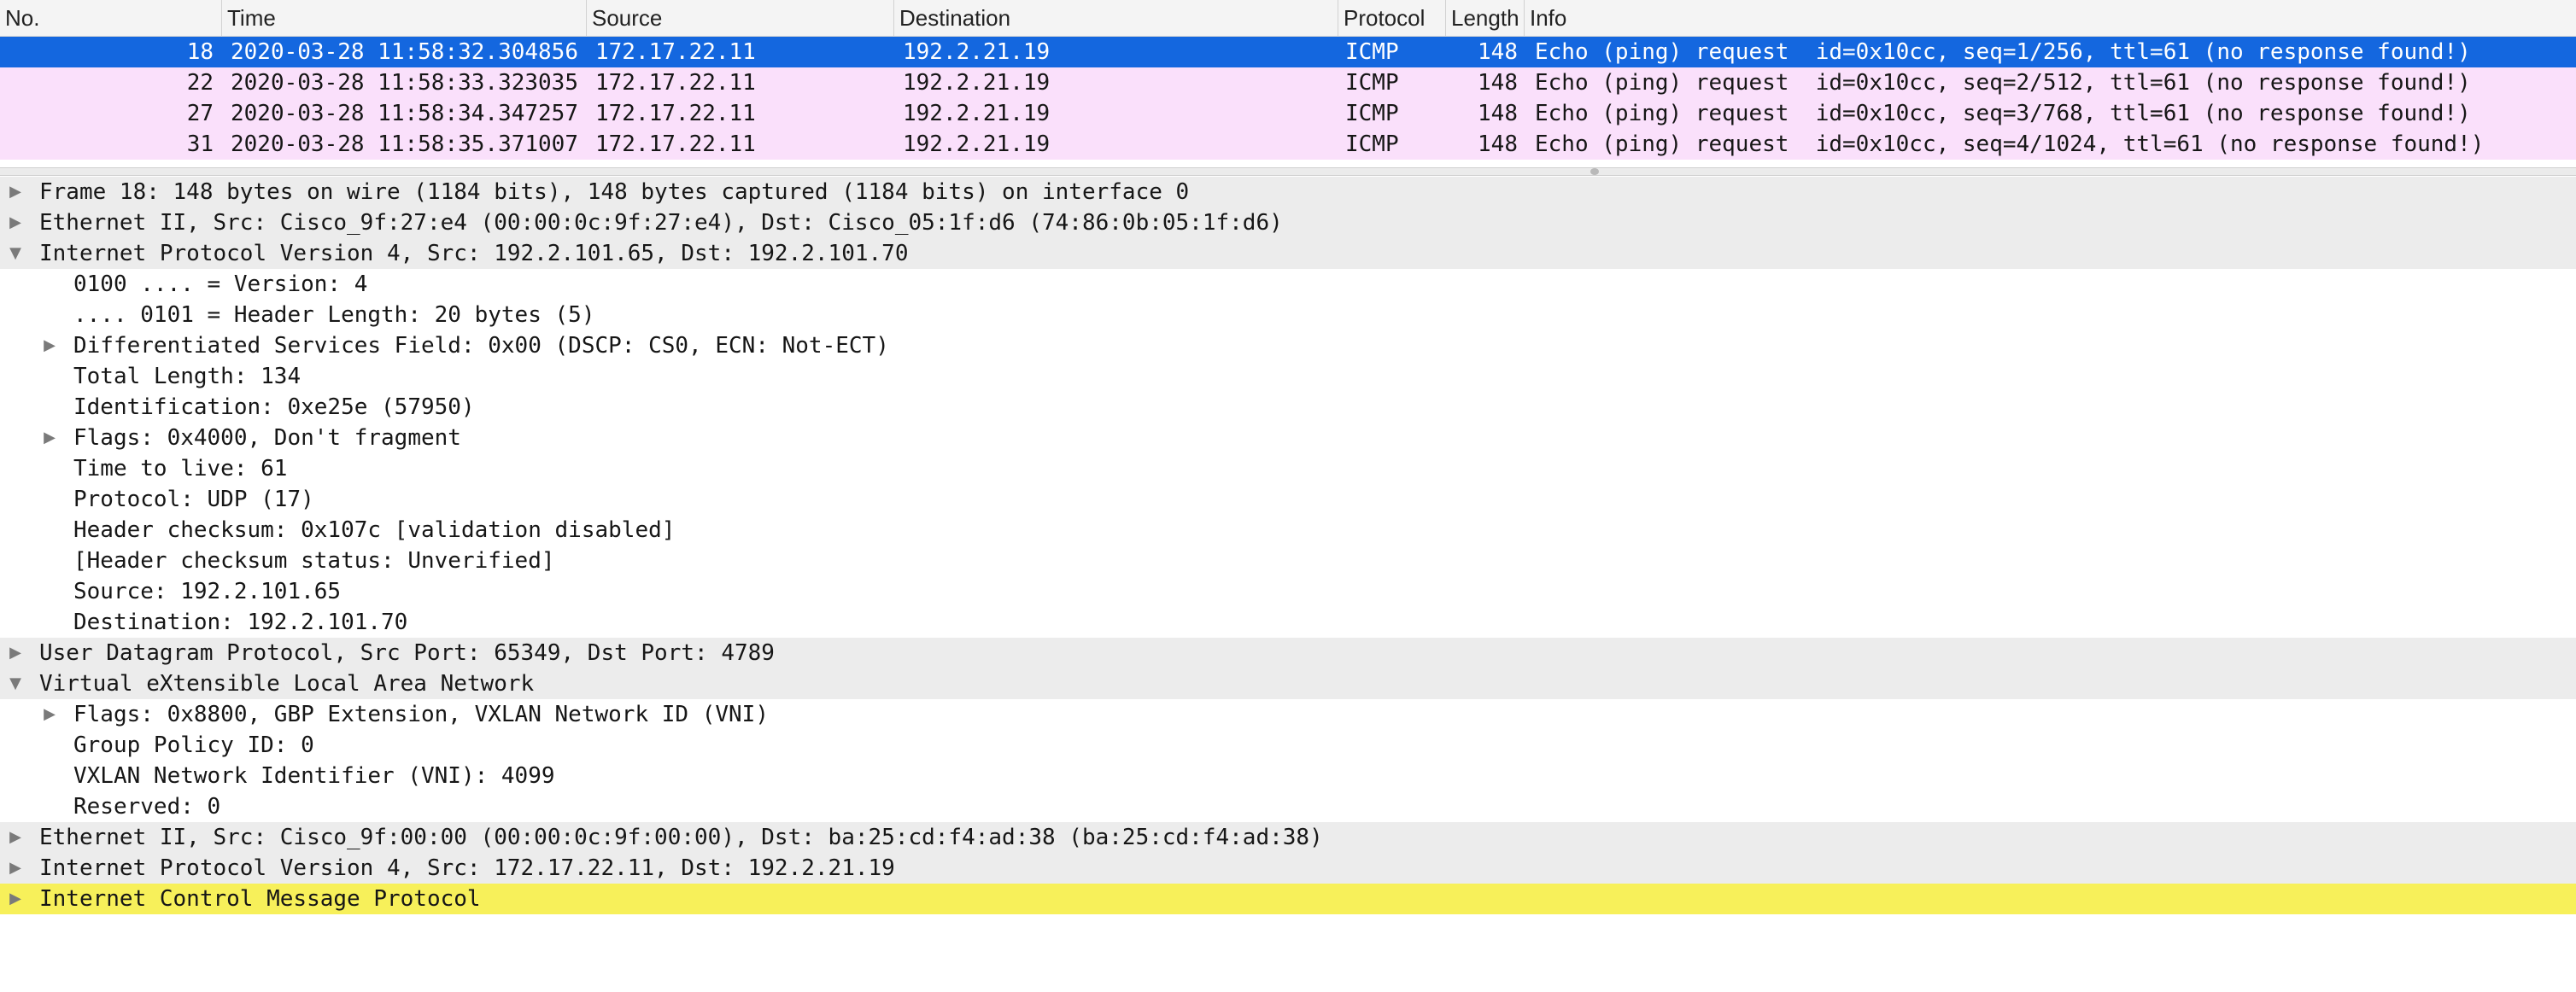 This screenshot has width=2576, height=992. Describe the element at coordinates (260, 899) in the screenshot. I see `tree-item-label: Internet Control Message Protocol` at that location.